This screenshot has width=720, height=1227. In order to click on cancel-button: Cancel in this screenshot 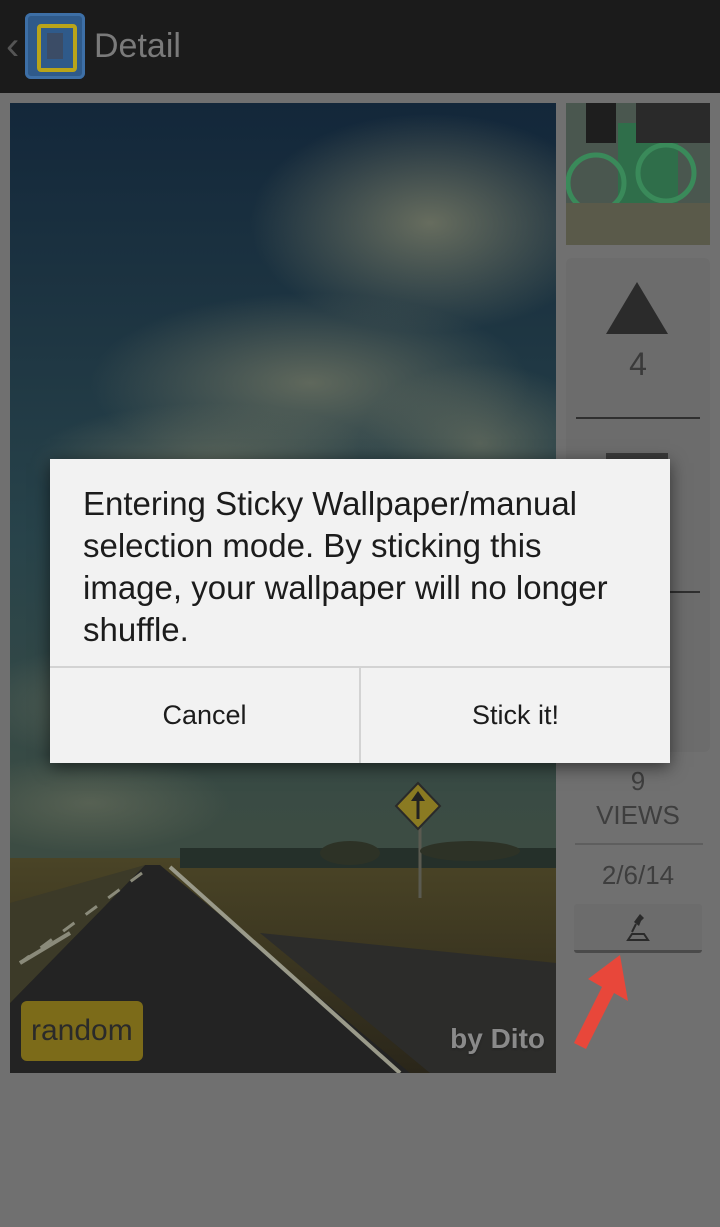, I will do `click(204, 715)`.